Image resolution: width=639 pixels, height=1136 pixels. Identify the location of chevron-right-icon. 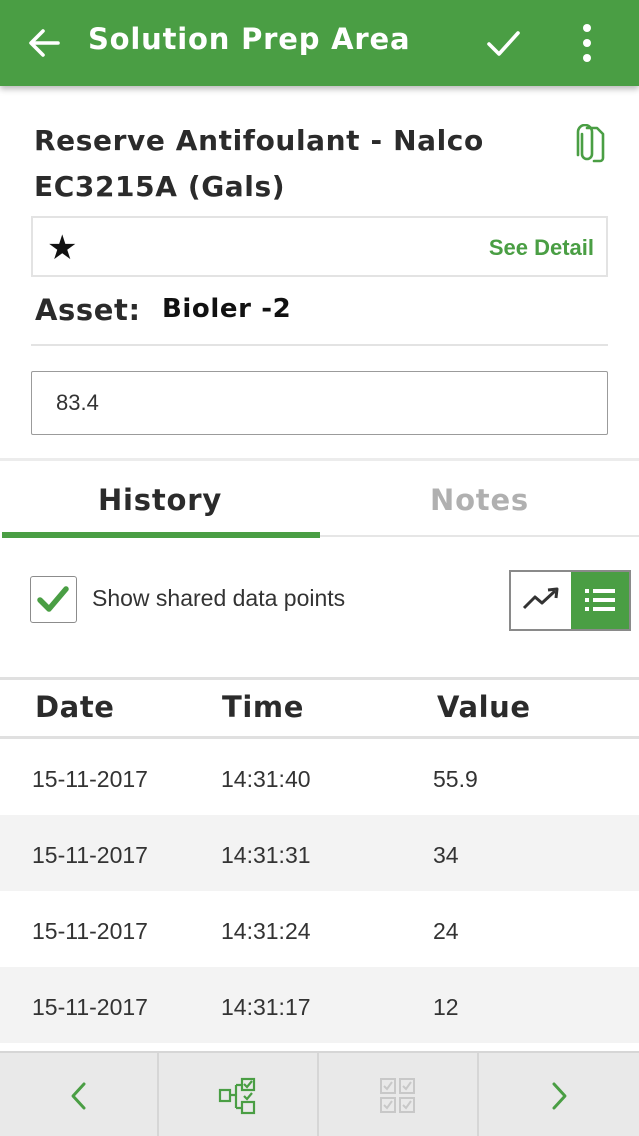
(559, 1095).